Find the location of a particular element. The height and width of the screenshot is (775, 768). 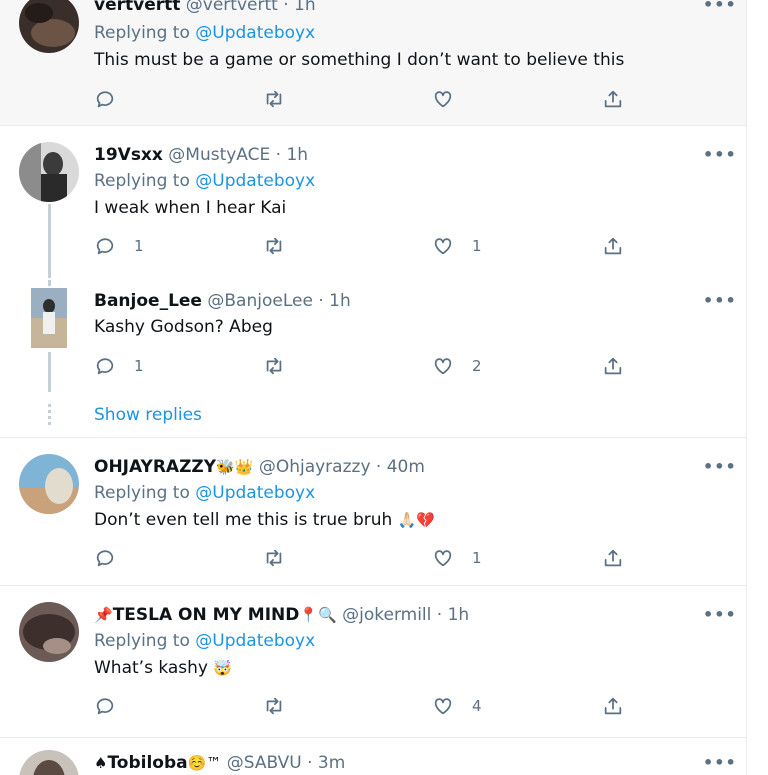

name-emoji: 📍🔍 is located at coordinates (318, 615).